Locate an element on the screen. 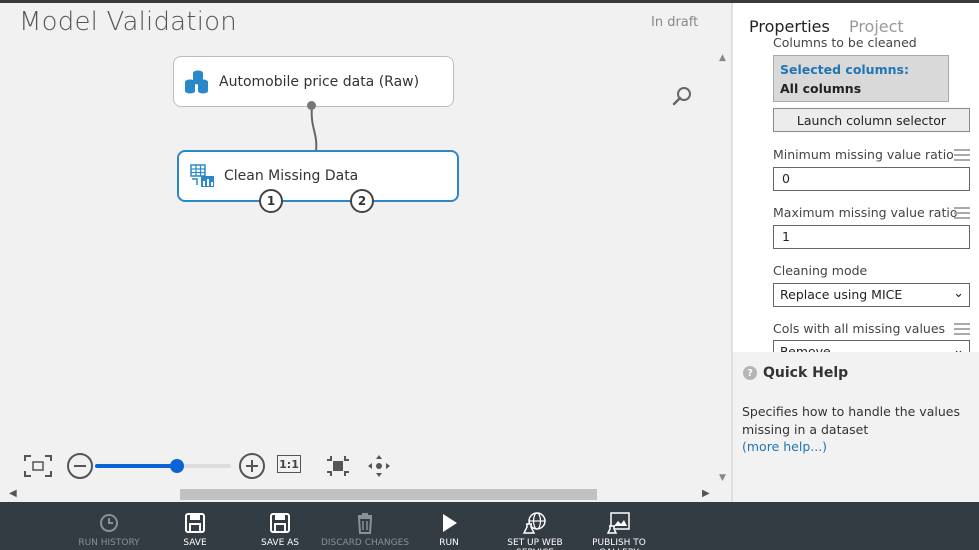  zoom-controls: 1:1 is located at coordinates (213, 466).